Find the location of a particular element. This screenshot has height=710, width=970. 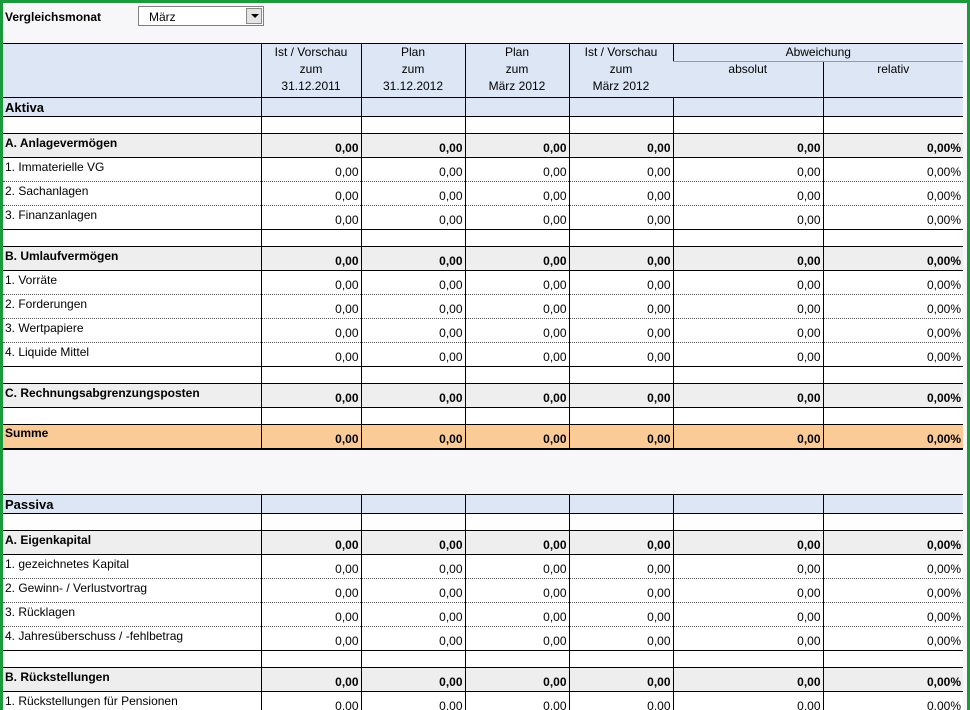

sum-row-deviation-absolute: 0,00 is located at coordinates (747, 437).